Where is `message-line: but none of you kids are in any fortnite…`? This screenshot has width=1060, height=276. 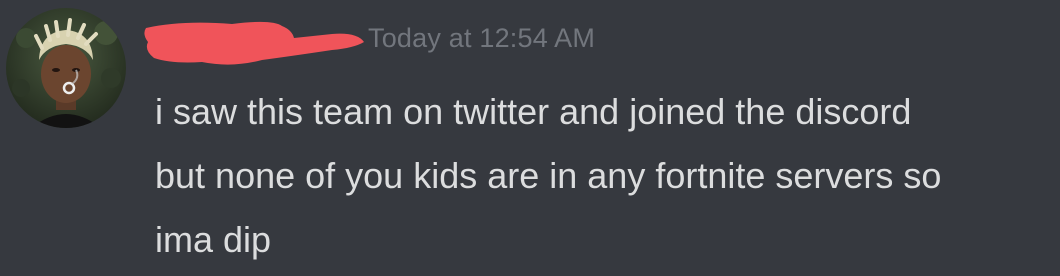 message-line: but none of you kids are in any fortnite… is located at coordinates (548, 175).